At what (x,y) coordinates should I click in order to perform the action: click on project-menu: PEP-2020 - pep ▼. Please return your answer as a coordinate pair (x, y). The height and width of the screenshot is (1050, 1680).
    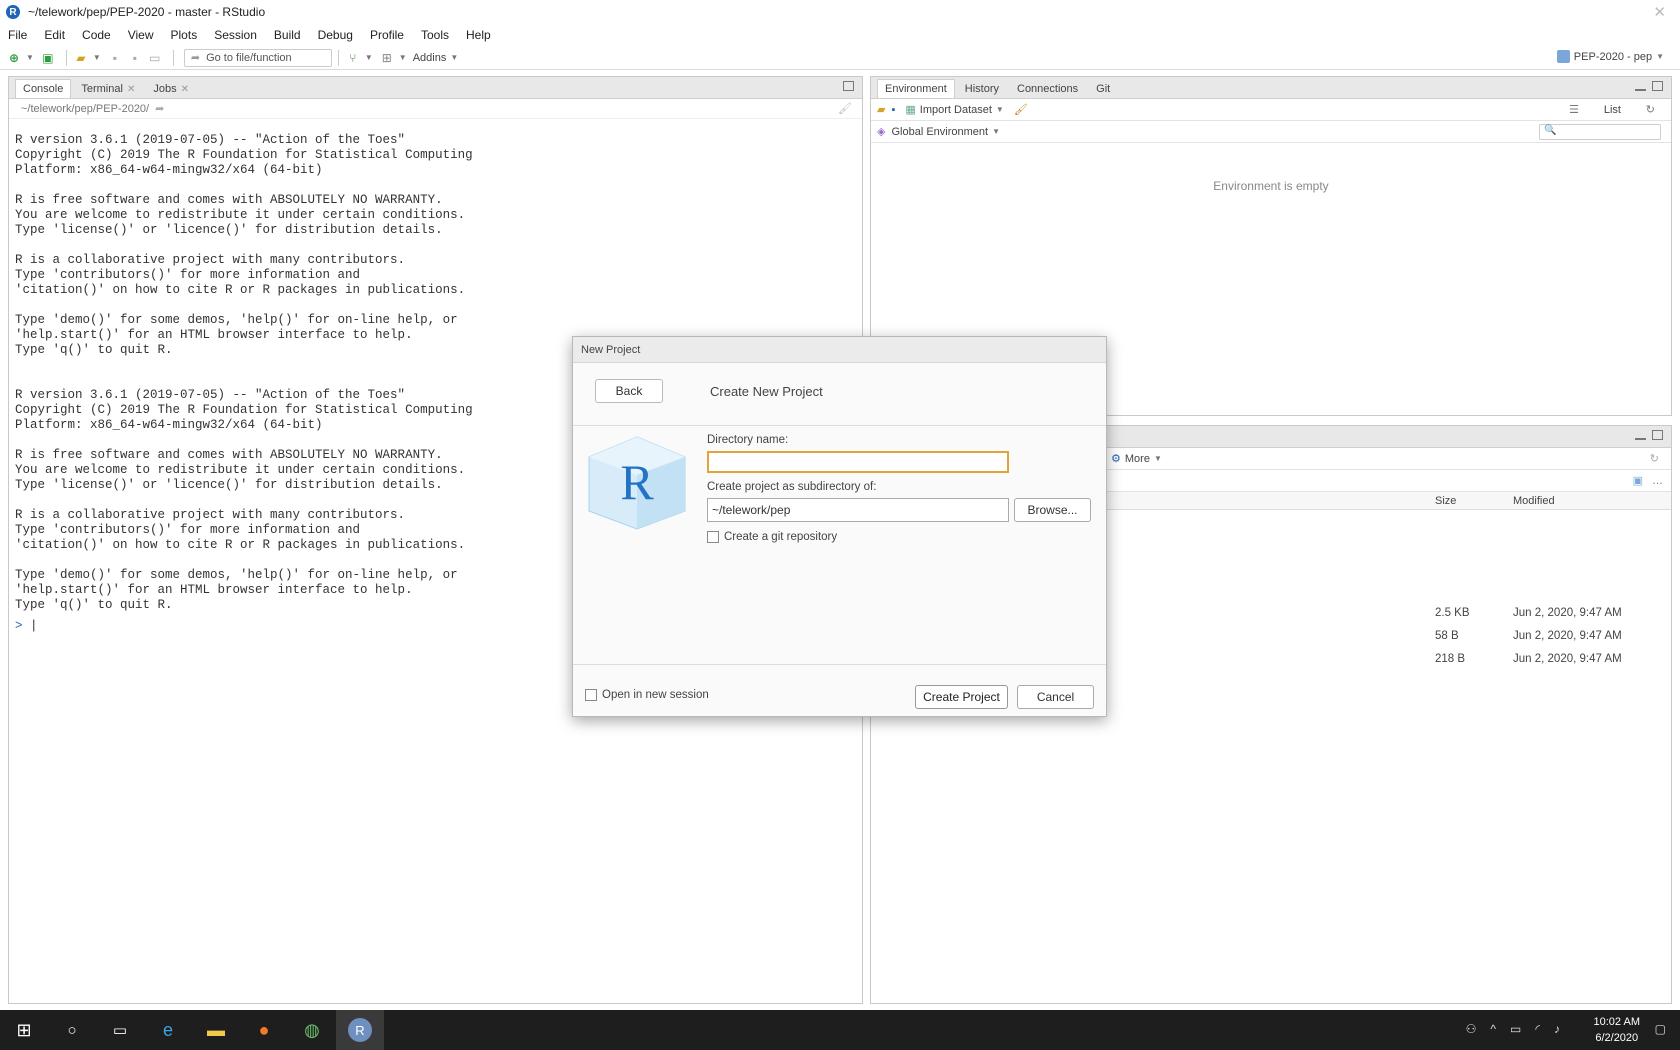
    Looking at the image, I should click on (1613, 56).